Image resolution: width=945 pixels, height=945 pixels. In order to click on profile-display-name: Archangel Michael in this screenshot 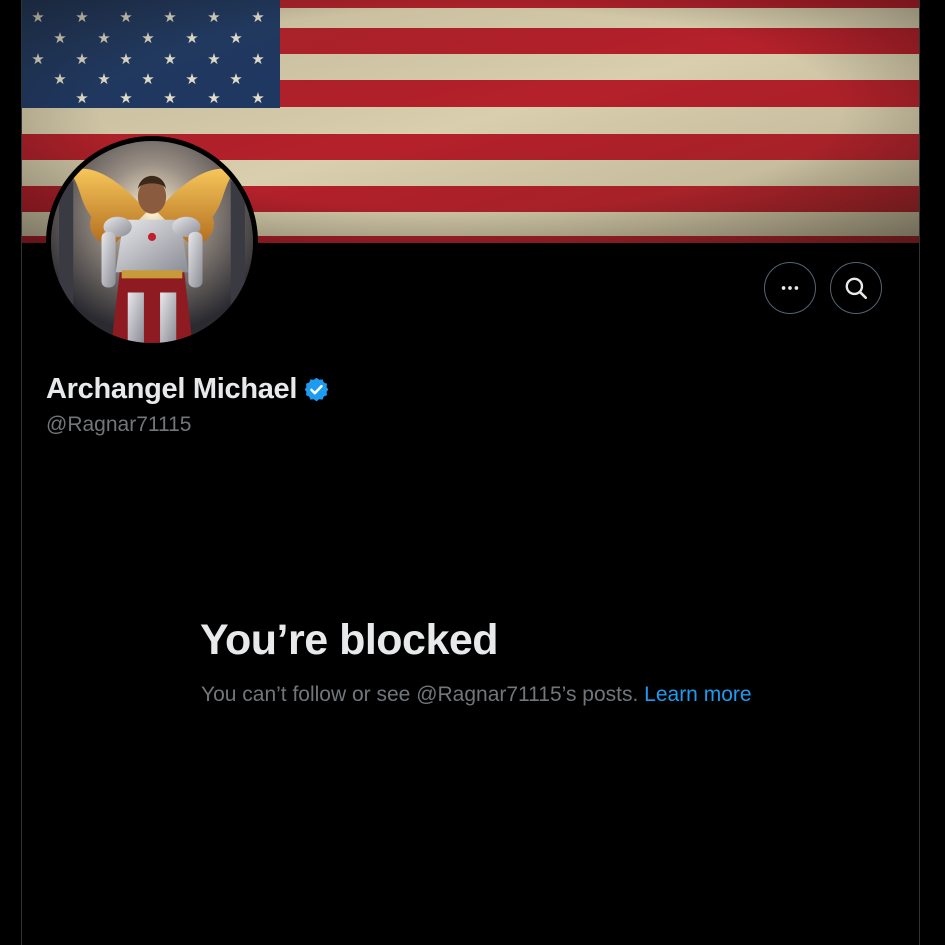, I will do `click(188, 389)`.